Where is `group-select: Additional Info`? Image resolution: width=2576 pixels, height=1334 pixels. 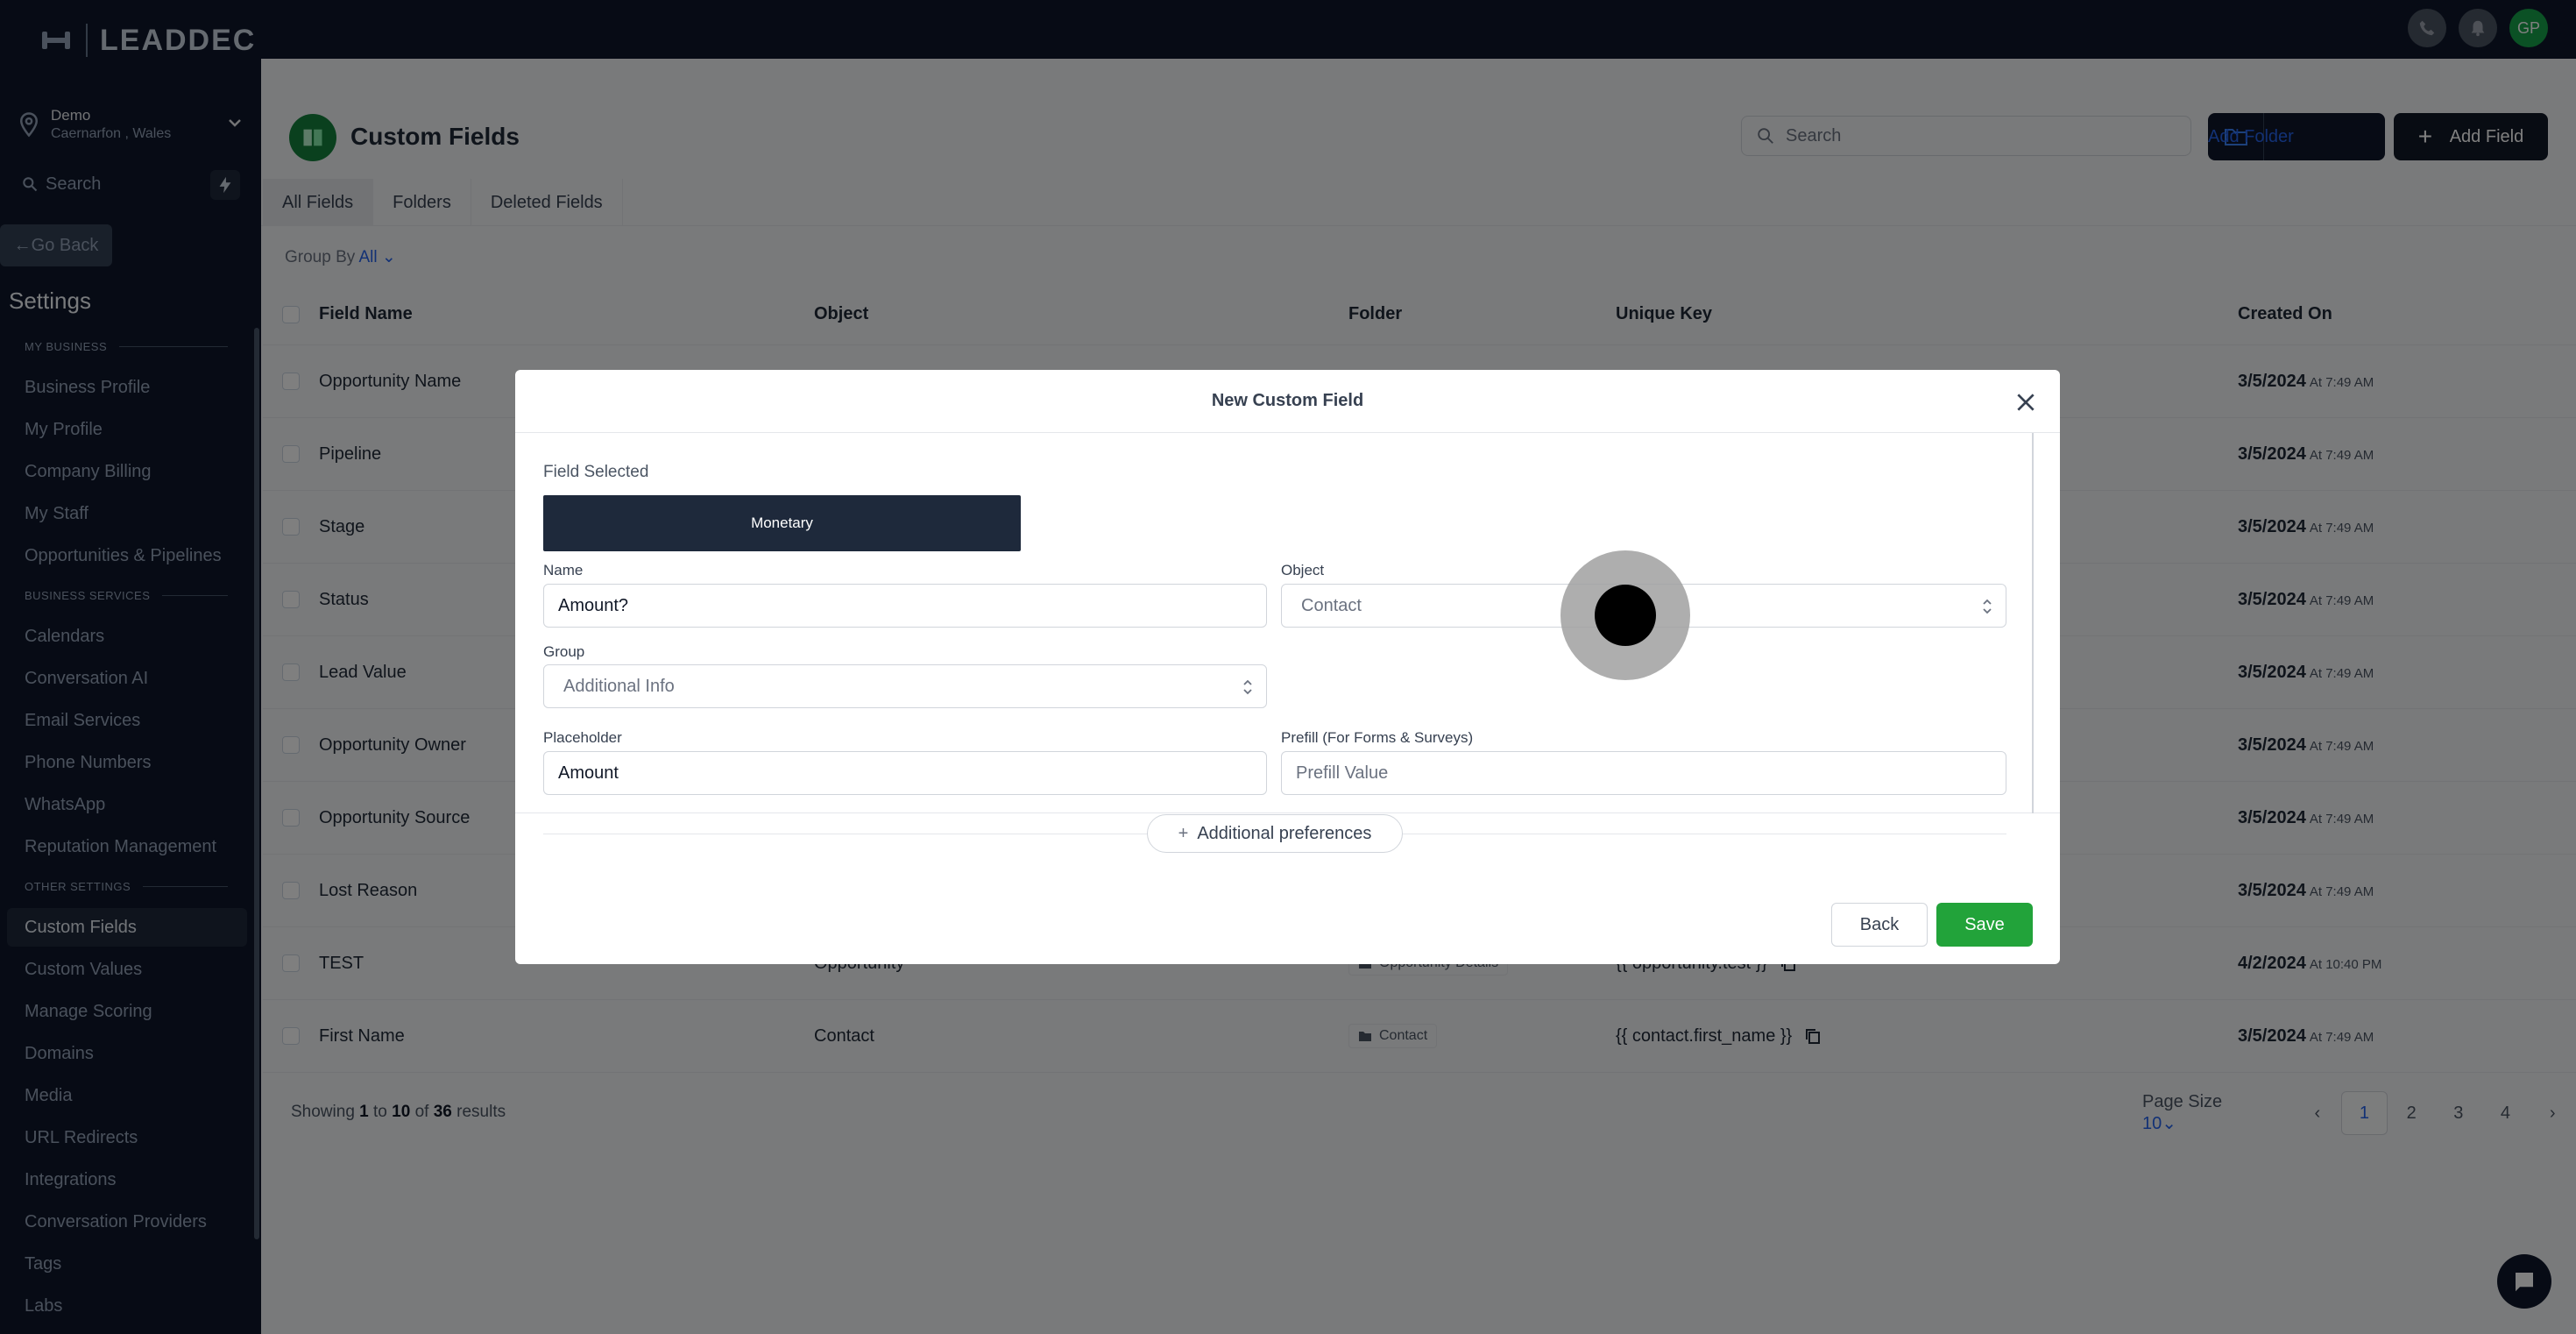
group-select: Additional Info is located at coordinates (905, 686).